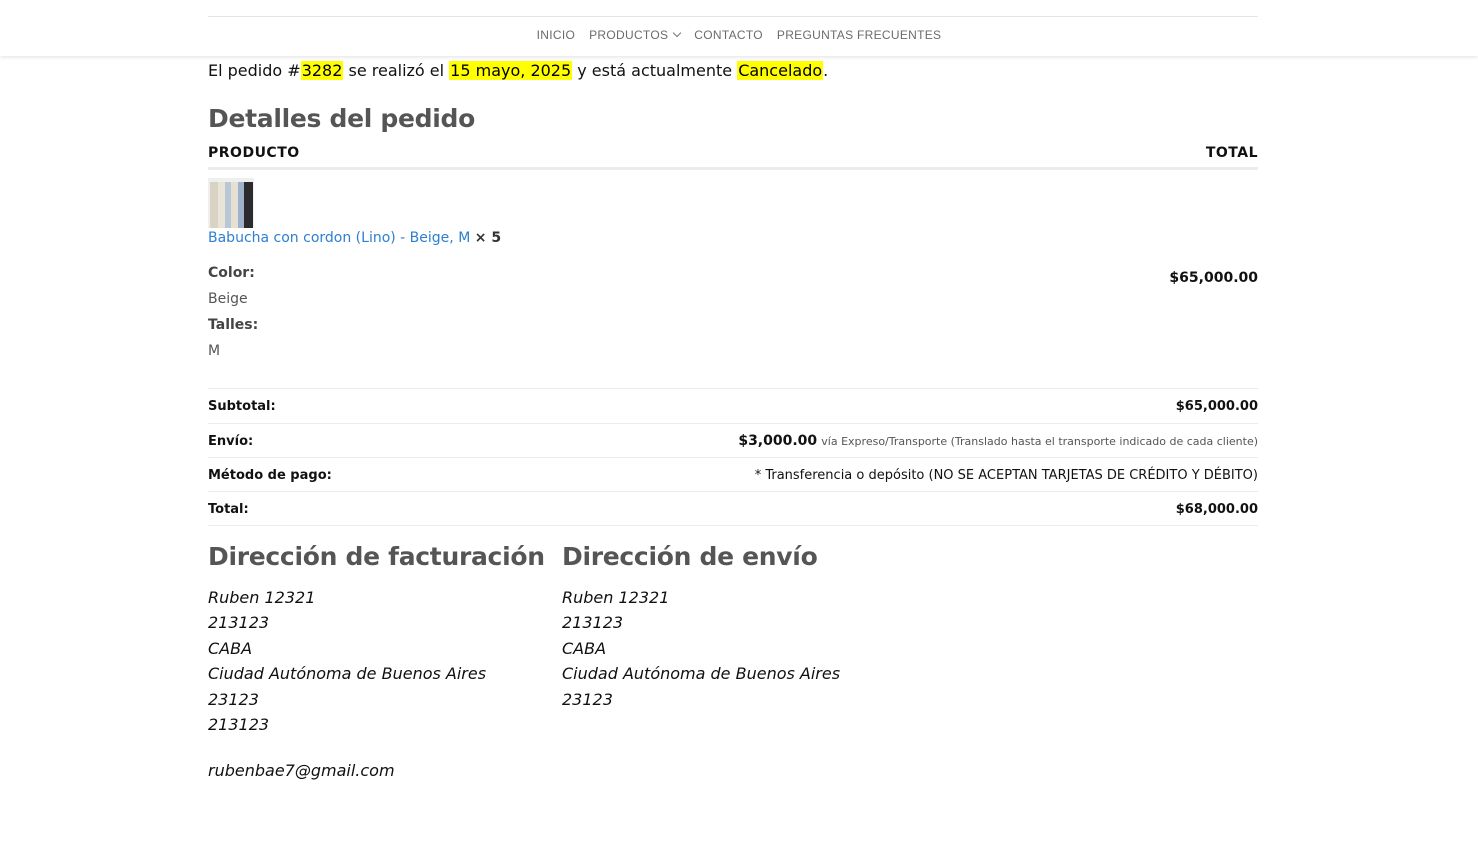 This screenshot has width=1478, height=847. Describe the element at coordinates (611, 157) in the screenshot. I see `product-column-header: PRODUCTO` at that location.